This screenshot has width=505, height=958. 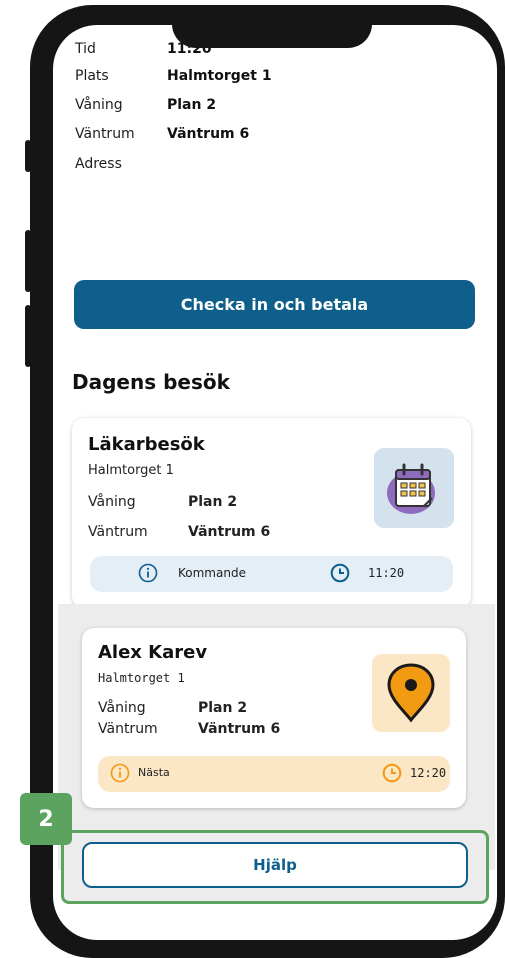 What do you see at coordinates (146, 444) in the screenshot?
I see `visit-title: Läkarbesök` at bounding box center [146, 444].